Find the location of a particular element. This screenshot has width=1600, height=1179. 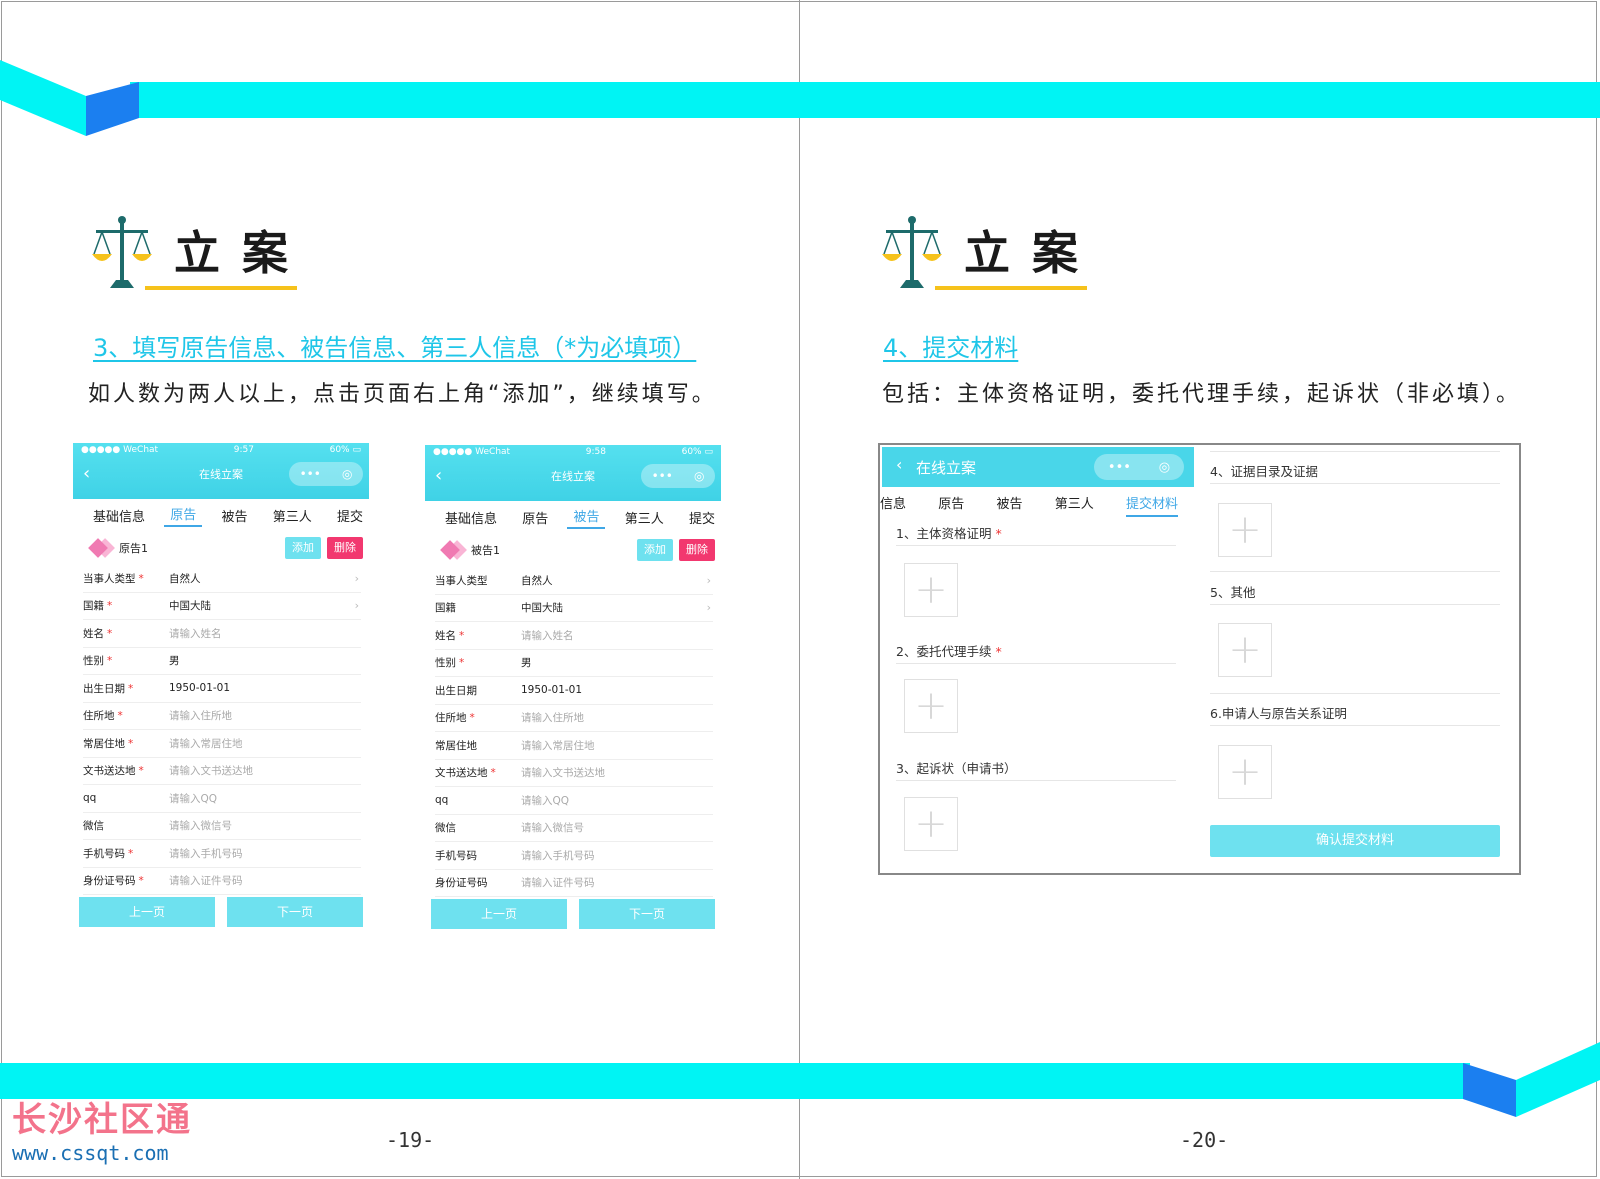

form-row: 当事人类型 * 自然人 › is located at coordinates (222, 579).